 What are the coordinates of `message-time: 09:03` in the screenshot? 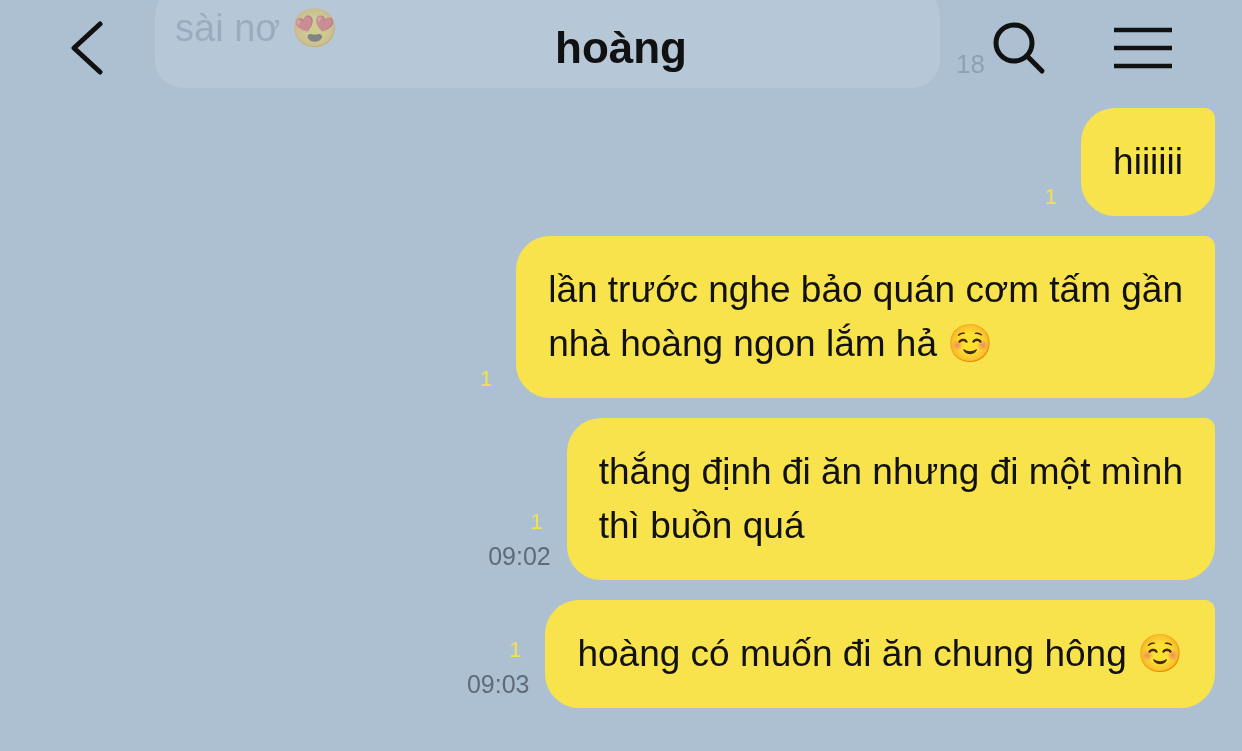 It's located at (498, 684).